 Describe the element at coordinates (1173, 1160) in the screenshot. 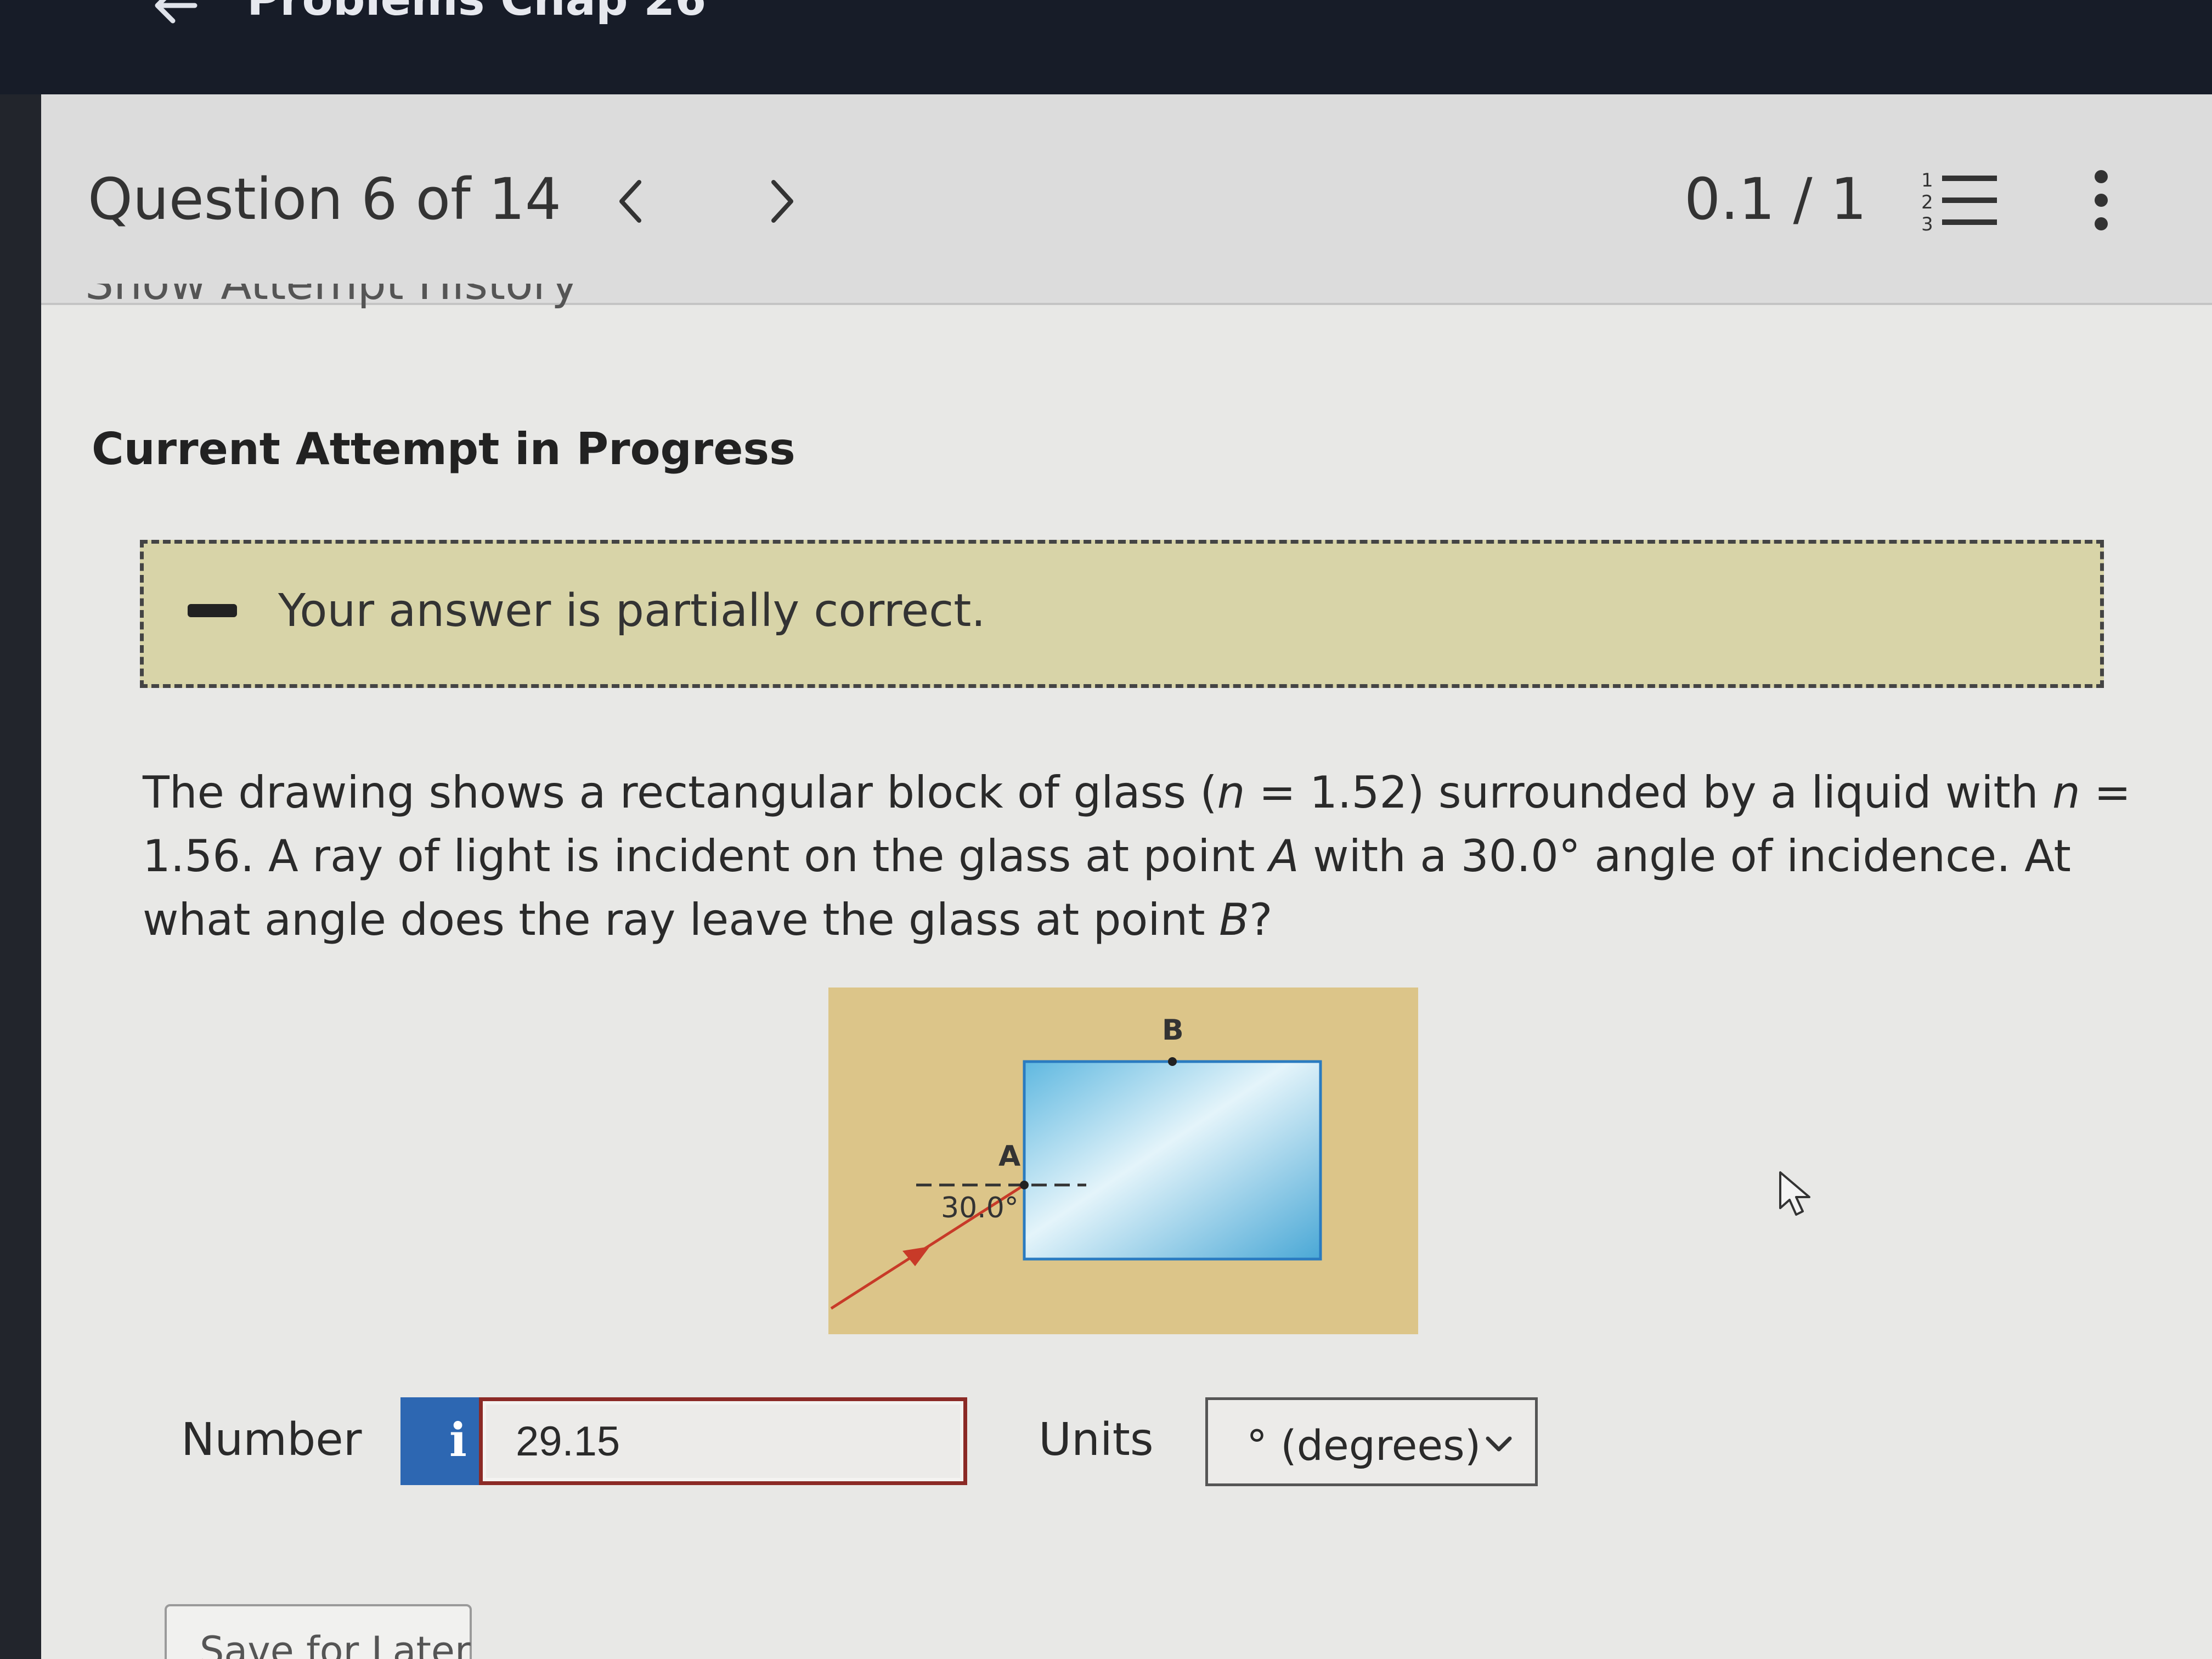

I see `glass-block` at that location.